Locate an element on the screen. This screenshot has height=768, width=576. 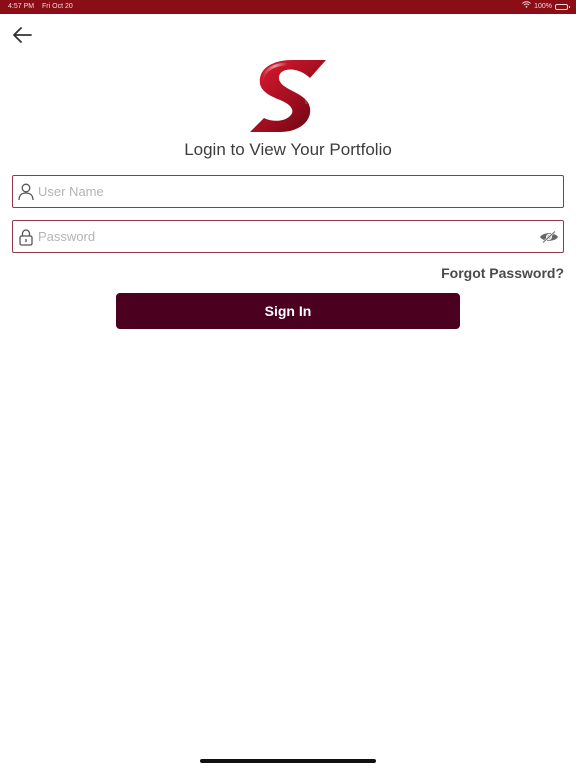
status-time: 4:57 PM is located at coordinates (21, 6).